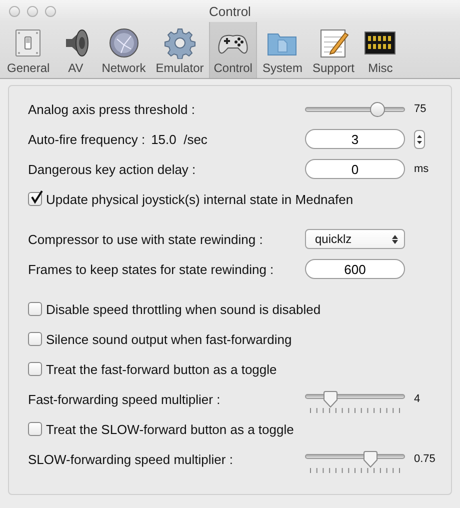  Describe the element at coordinates (145, 239) in the screenshot. I see `setting-label: Compressor to use with state rewinding :` at that location.